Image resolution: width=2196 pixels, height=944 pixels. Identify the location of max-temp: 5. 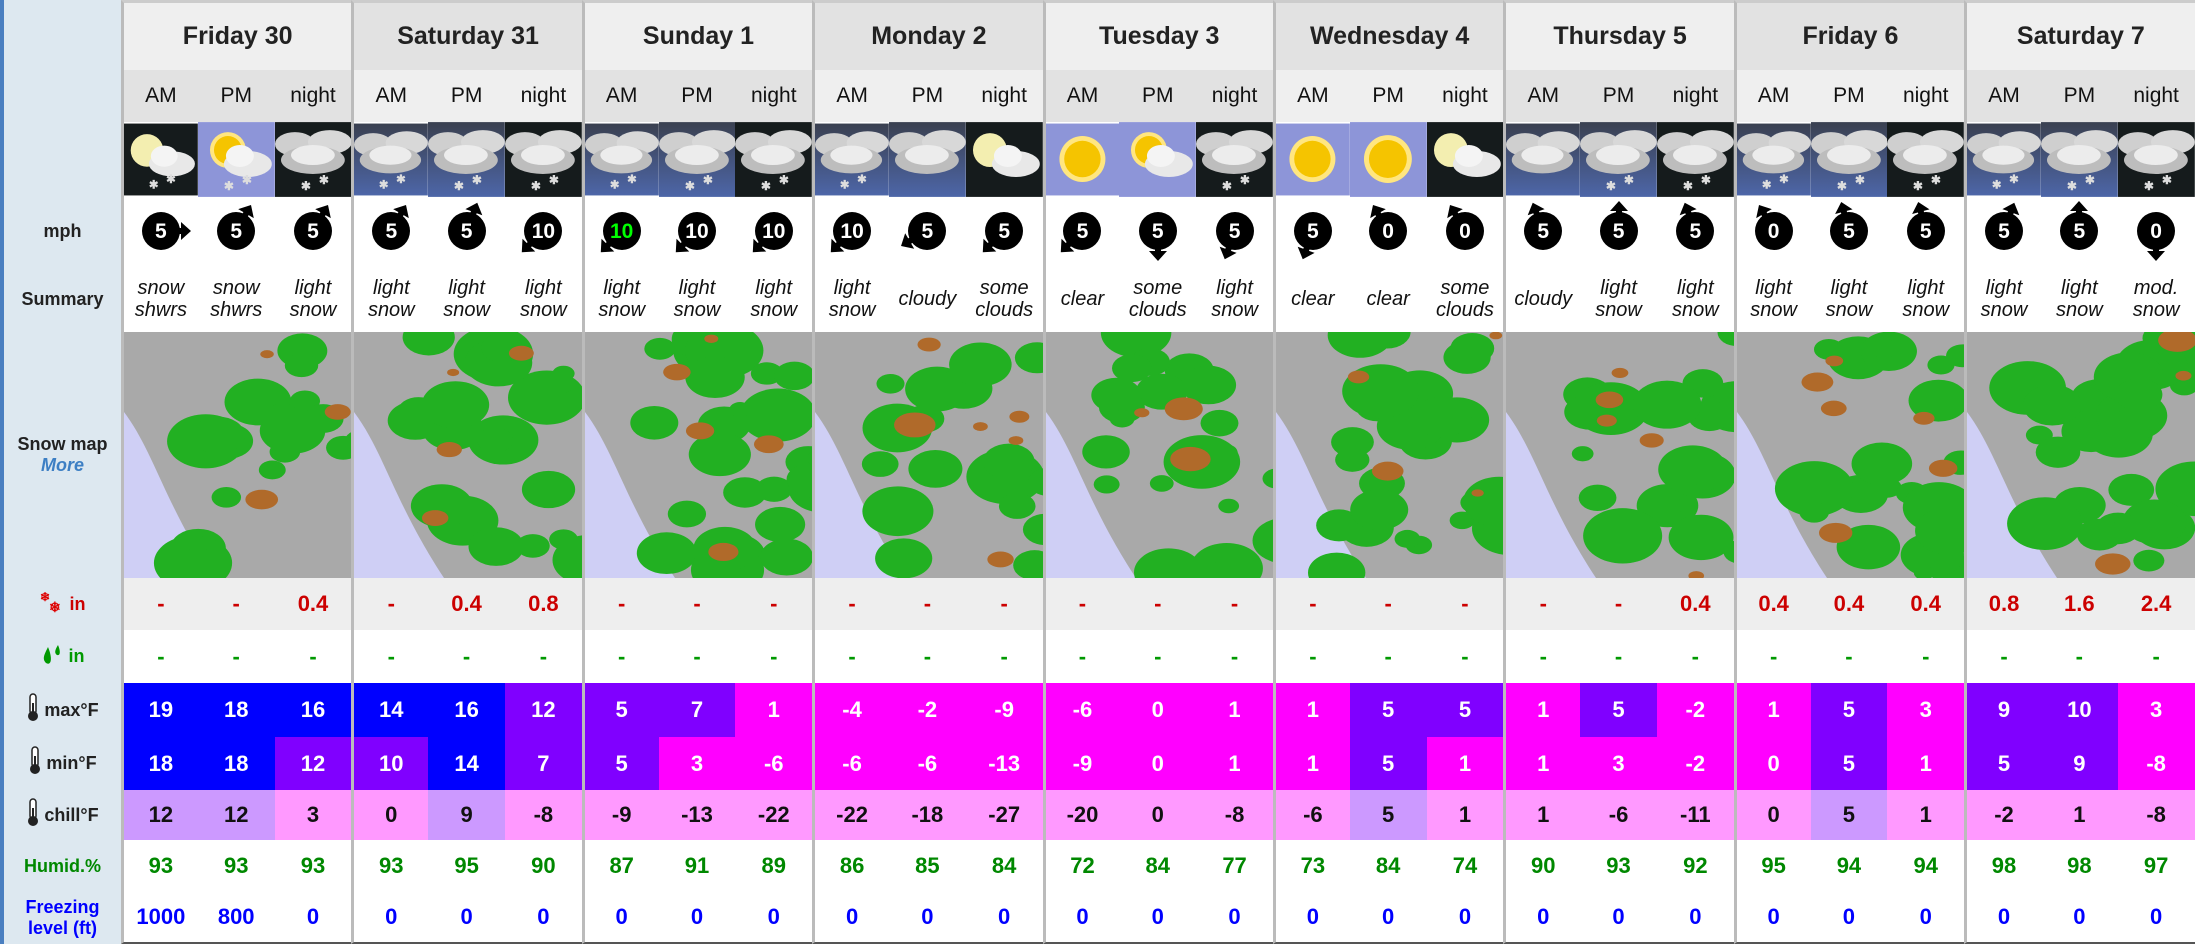
(620, 710).